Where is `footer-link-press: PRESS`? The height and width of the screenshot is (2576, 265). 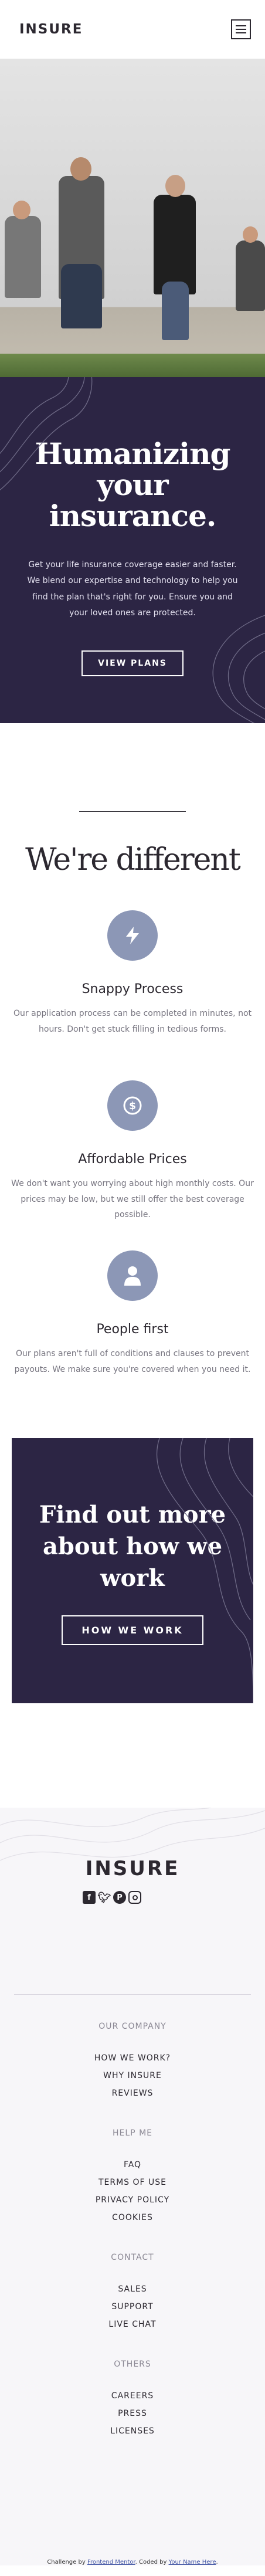 footer-link-press: PRESS is located at coordinates (132, 2414).